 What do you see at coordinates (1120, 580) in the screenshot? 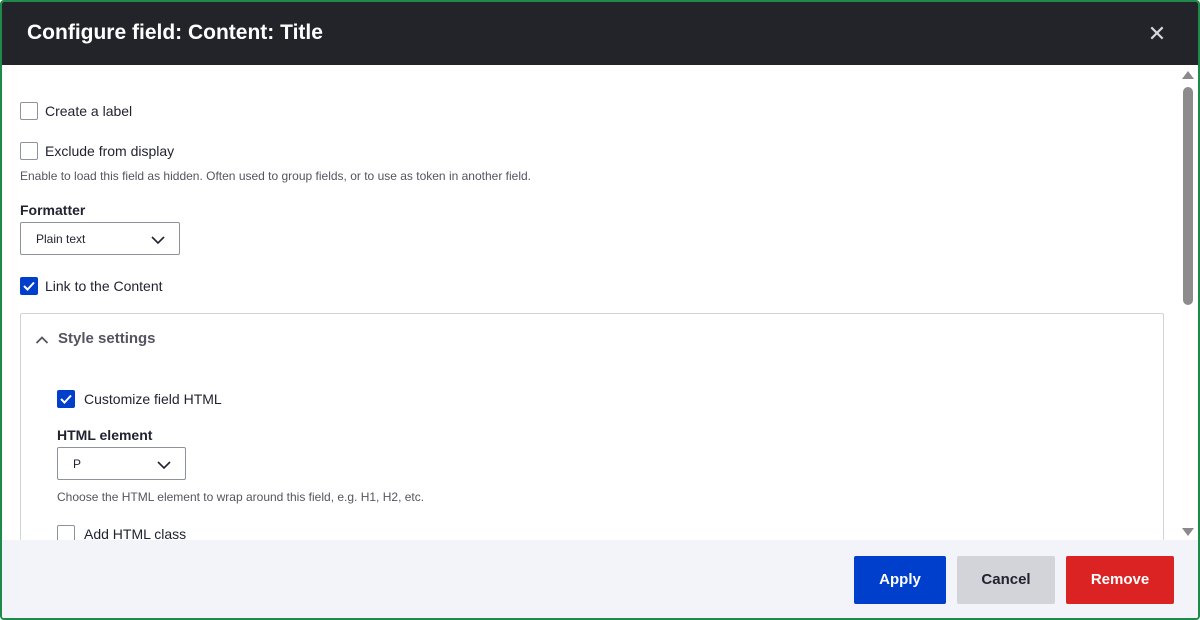
I see `remove-button: Remove` at bounding box center [1120, 580].